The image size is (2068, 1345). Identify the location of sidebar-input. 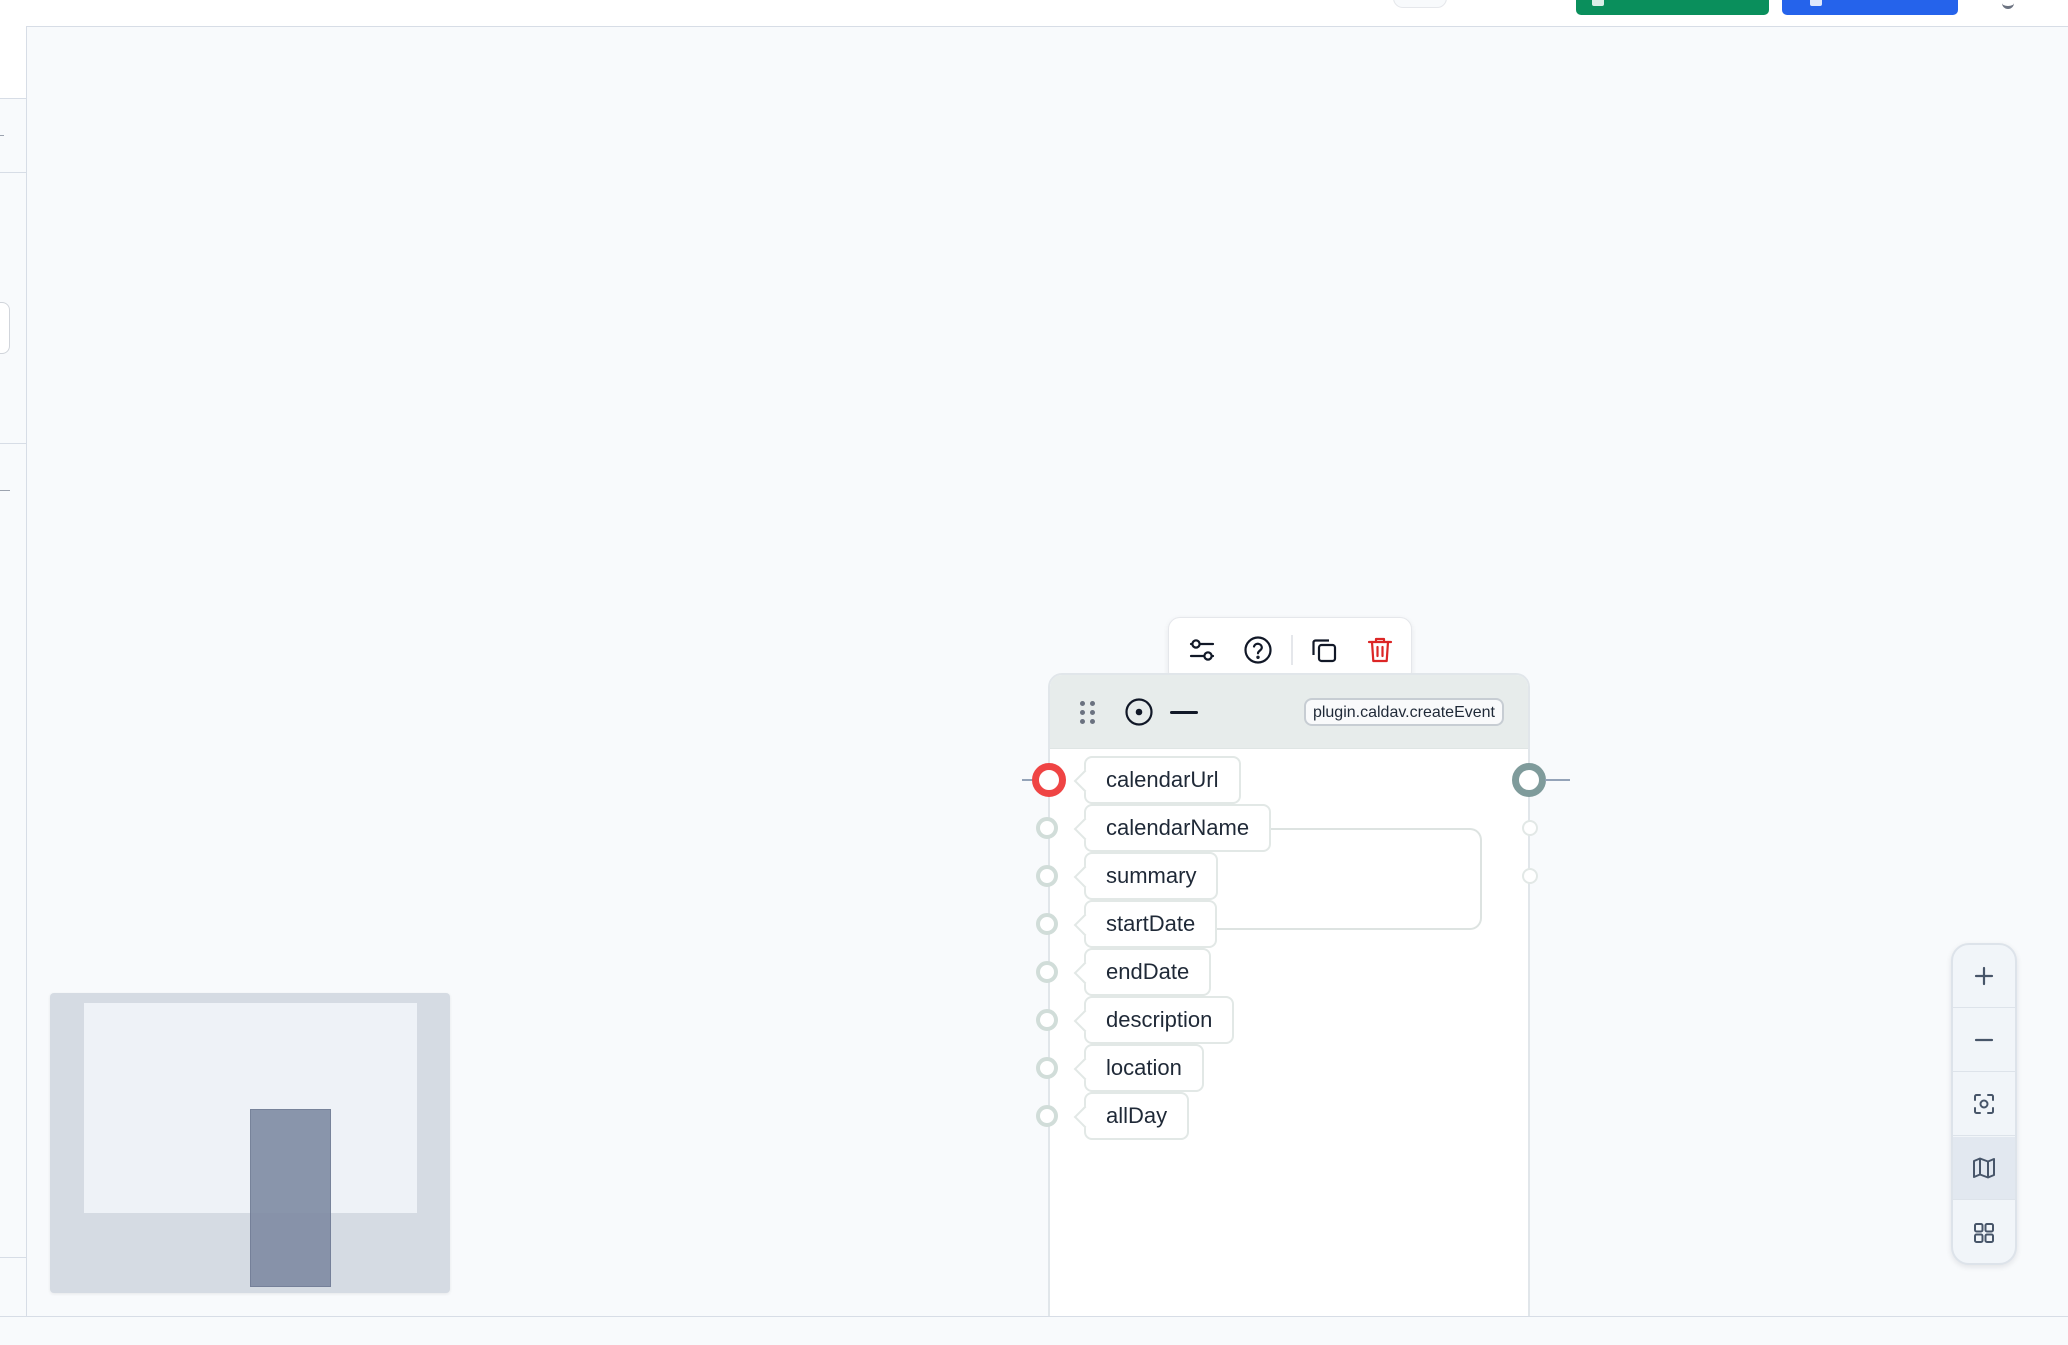
(5, 328).